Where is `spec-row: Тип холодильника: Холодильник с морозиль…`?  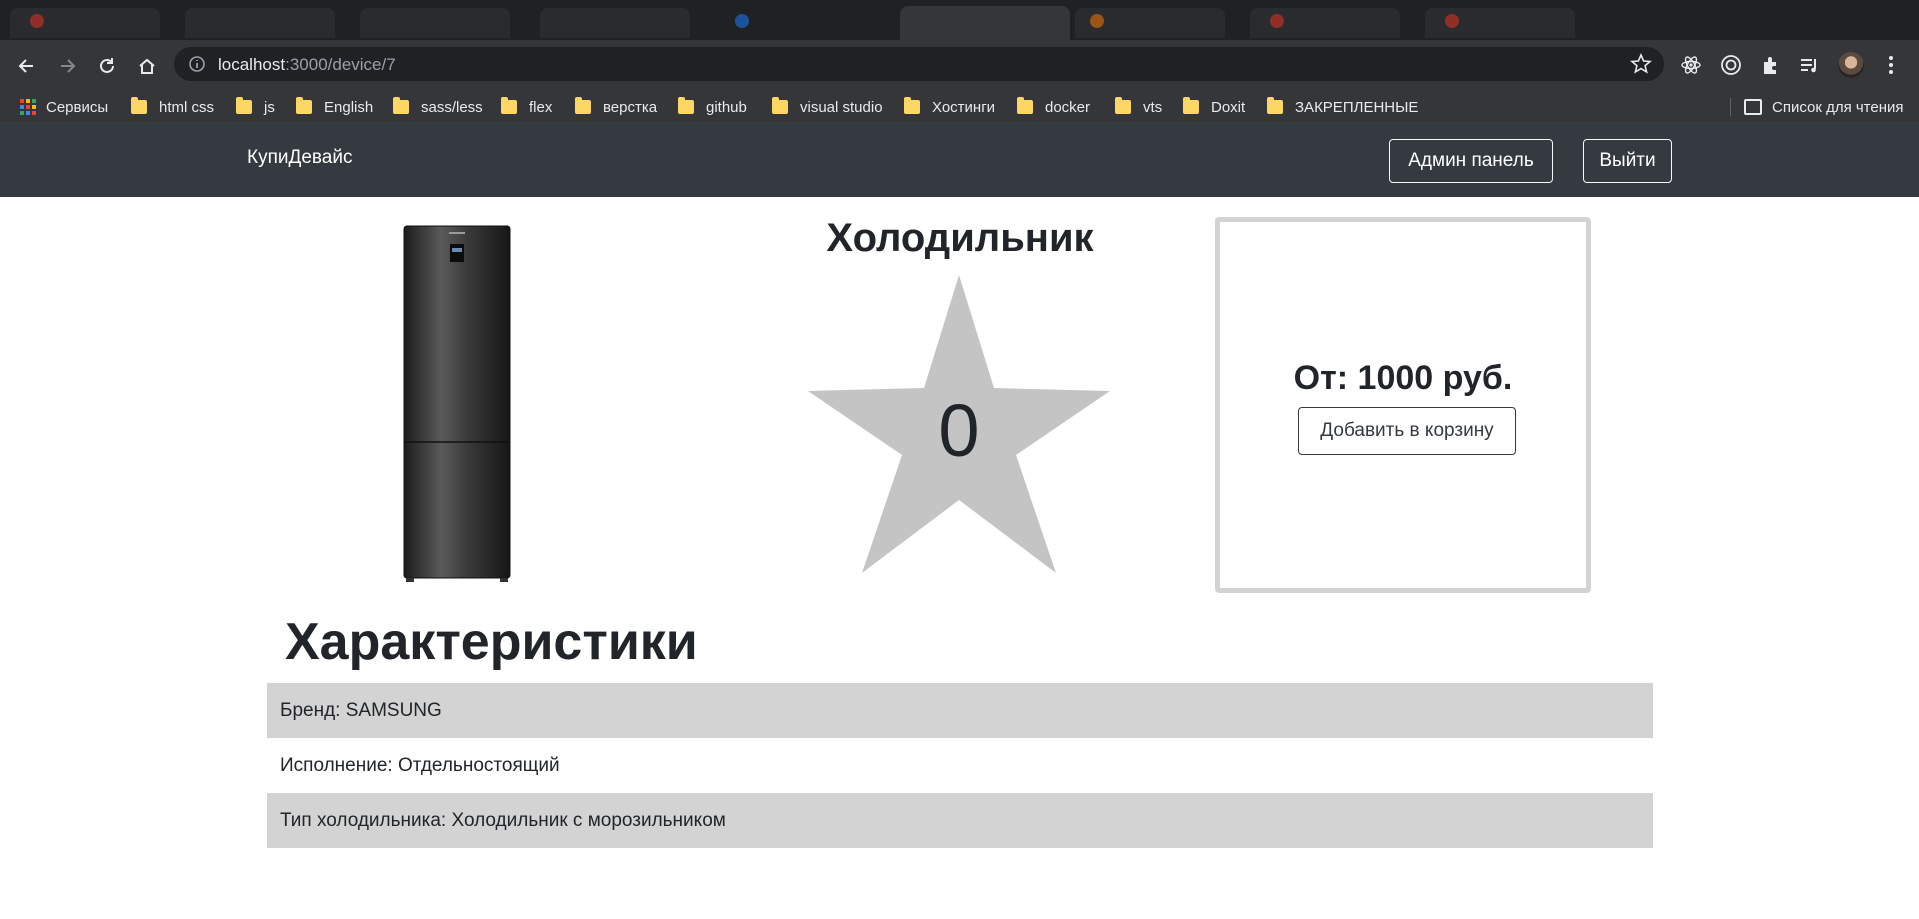
spec-row: Тип холодильника: Холодильник с морозиль… is located at coordinates (960, 820).